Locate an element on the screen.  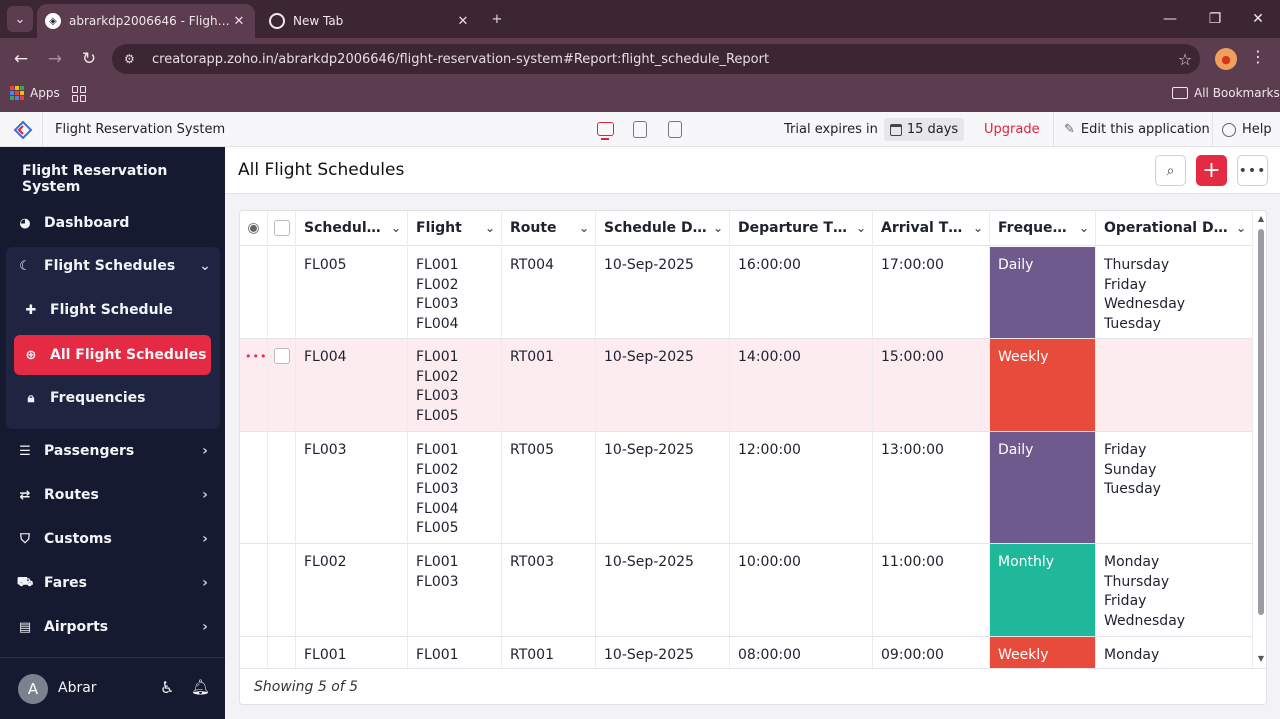
edit-label: Edit this application is located at coordinates (1145, 129).